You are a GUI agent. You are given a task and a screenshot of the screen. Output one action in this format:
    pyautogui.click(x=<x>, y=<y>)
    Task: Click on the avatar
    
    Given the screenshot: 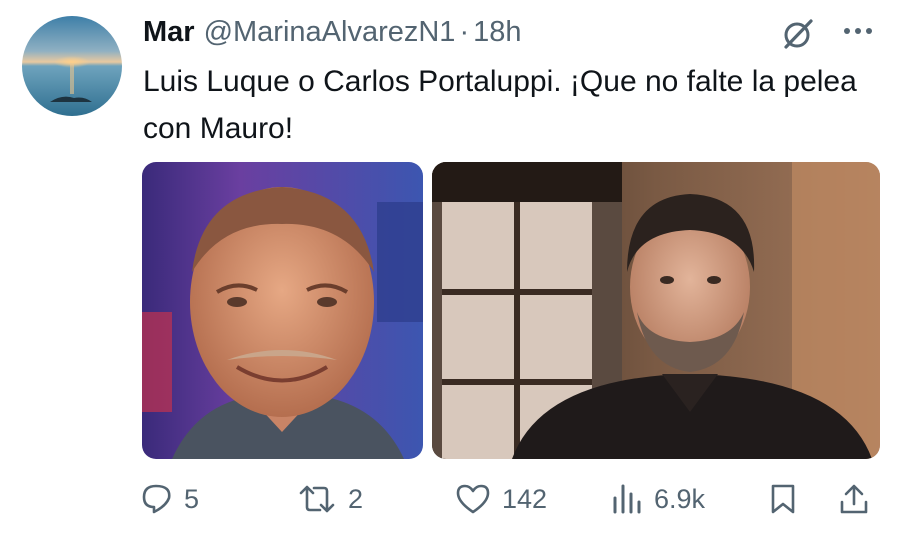 What is the action you would take?
    pyautogui.click(x=72, y=66)
    